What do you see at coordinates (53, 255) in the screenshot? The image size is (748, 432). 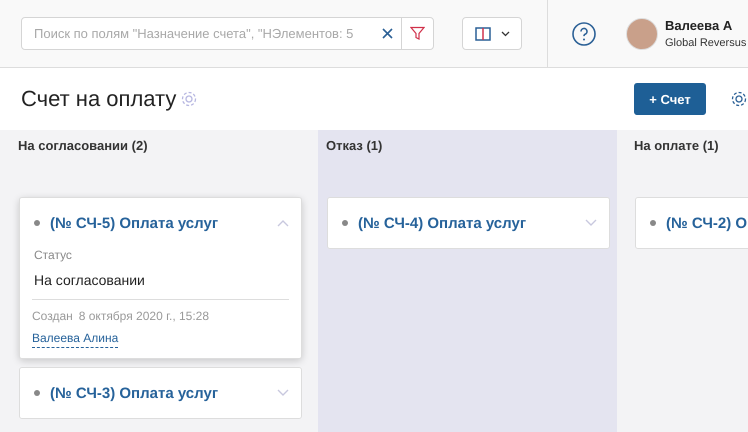 I see `status-label: Статус` at bounding box center [53, 255].